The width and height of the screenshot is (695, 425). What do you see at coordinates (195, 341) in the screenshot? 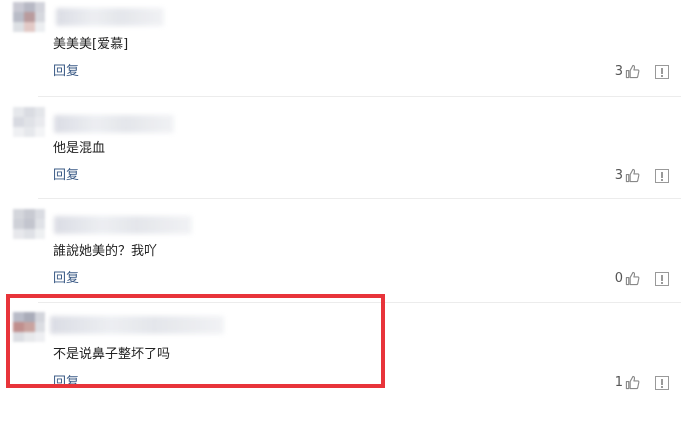
I see `highlight-box` at bounding box center [195, 341].